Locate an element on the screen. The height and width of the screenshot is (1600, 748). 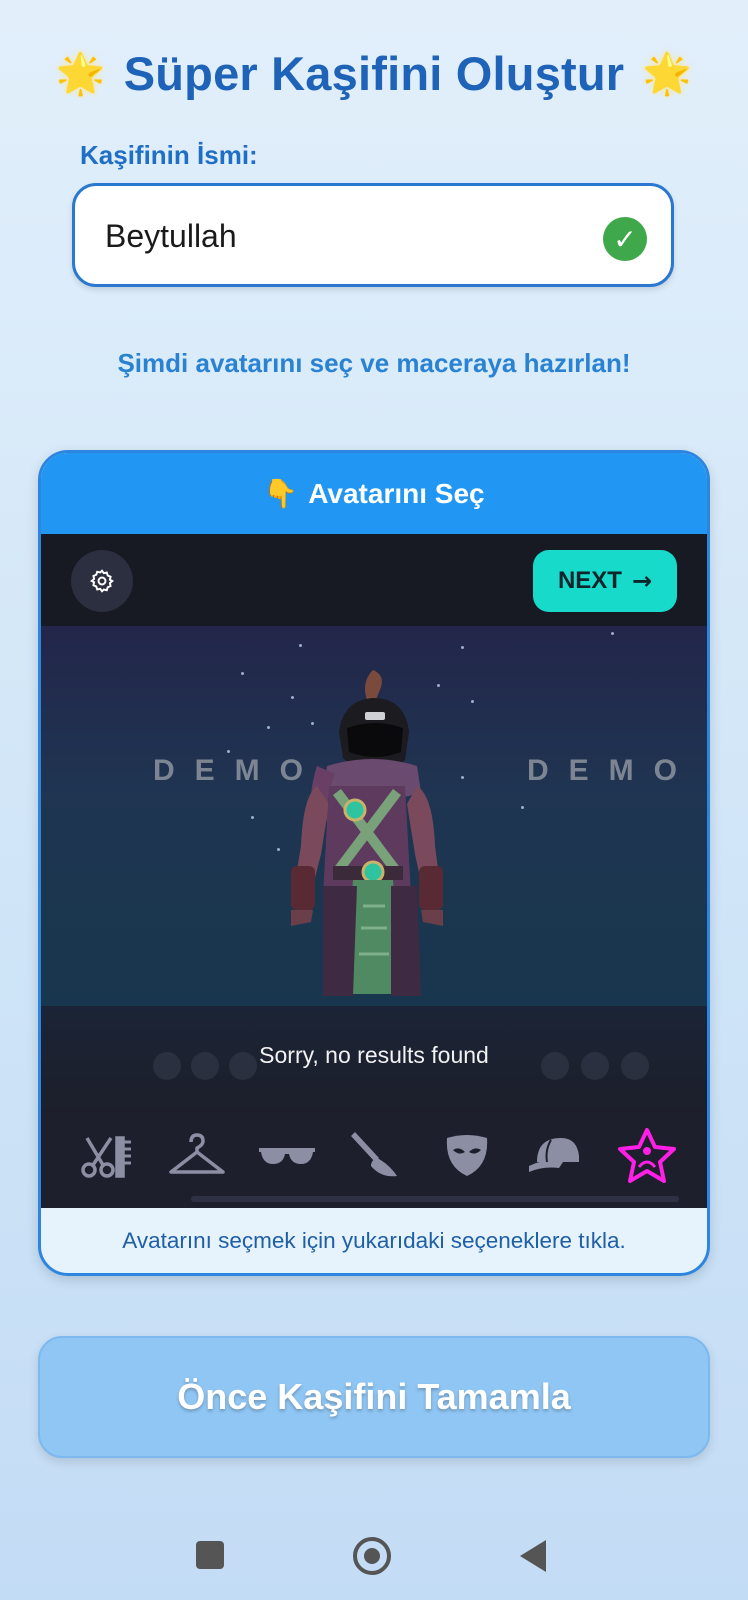
viewer-toolbar: NEXT → is located at coordinates (374, 580).